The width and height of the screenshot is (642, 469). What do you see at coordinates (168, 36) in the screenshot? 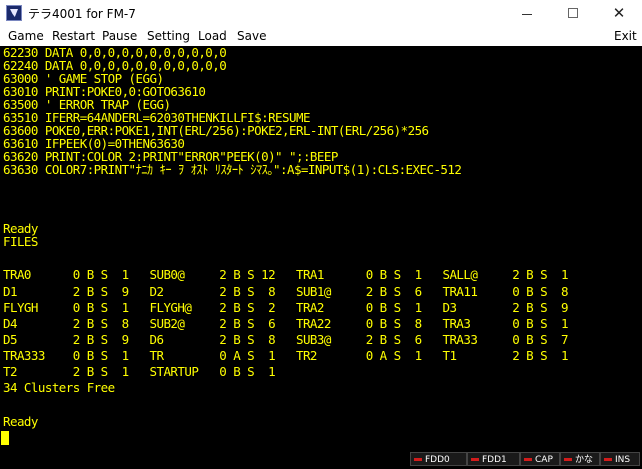
I see `menu-setting: Setting` at bounding box center [168, 36].